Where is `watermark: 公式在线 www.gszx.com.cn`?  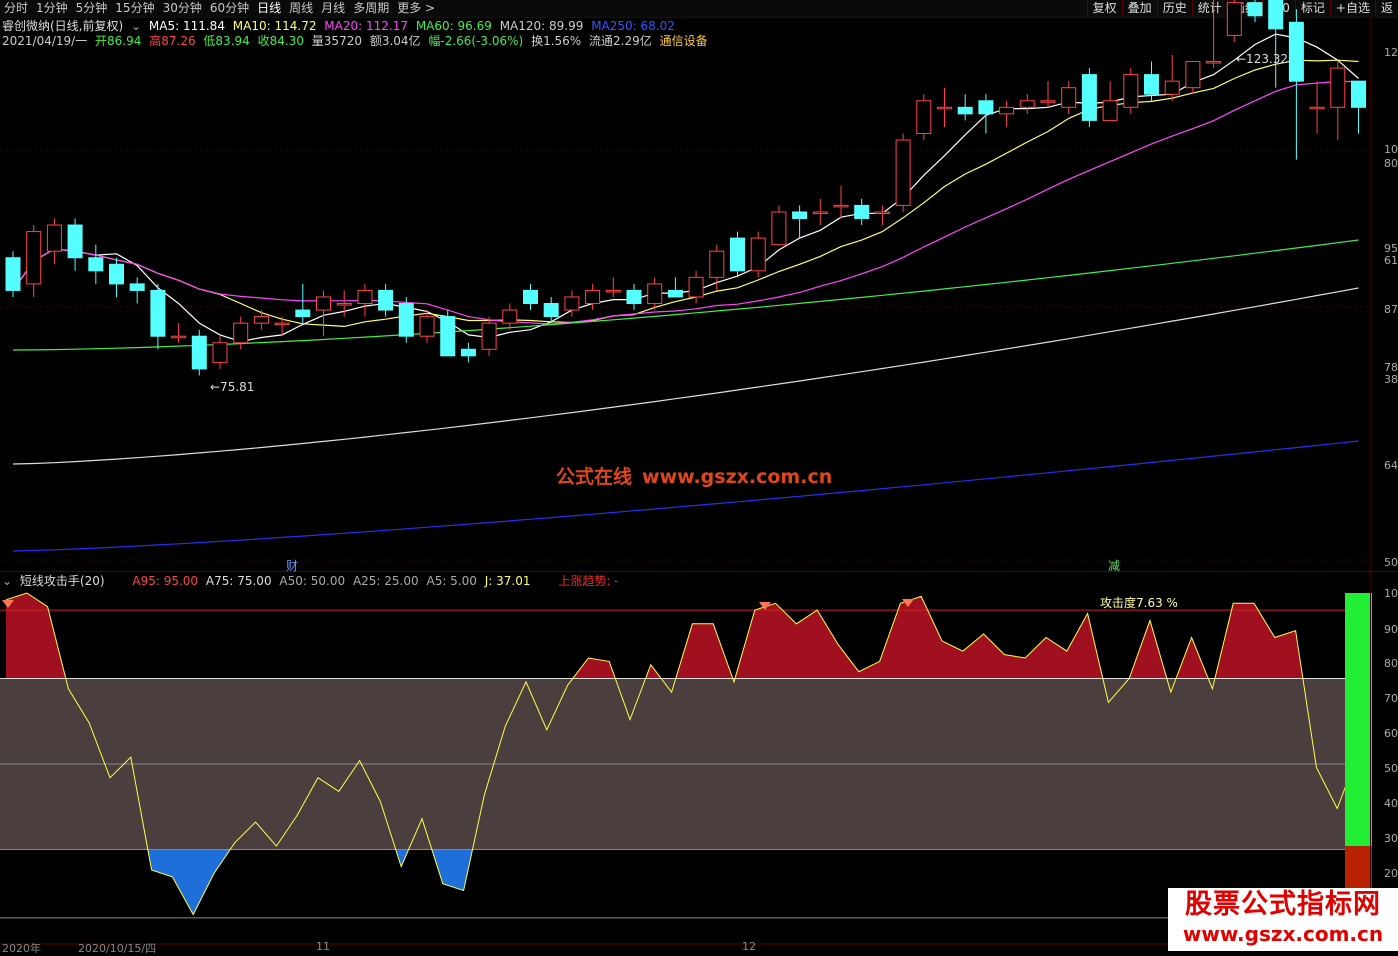 watermark: 公式在线 www.gszx.com.cn is located at coordinates (694, 477).